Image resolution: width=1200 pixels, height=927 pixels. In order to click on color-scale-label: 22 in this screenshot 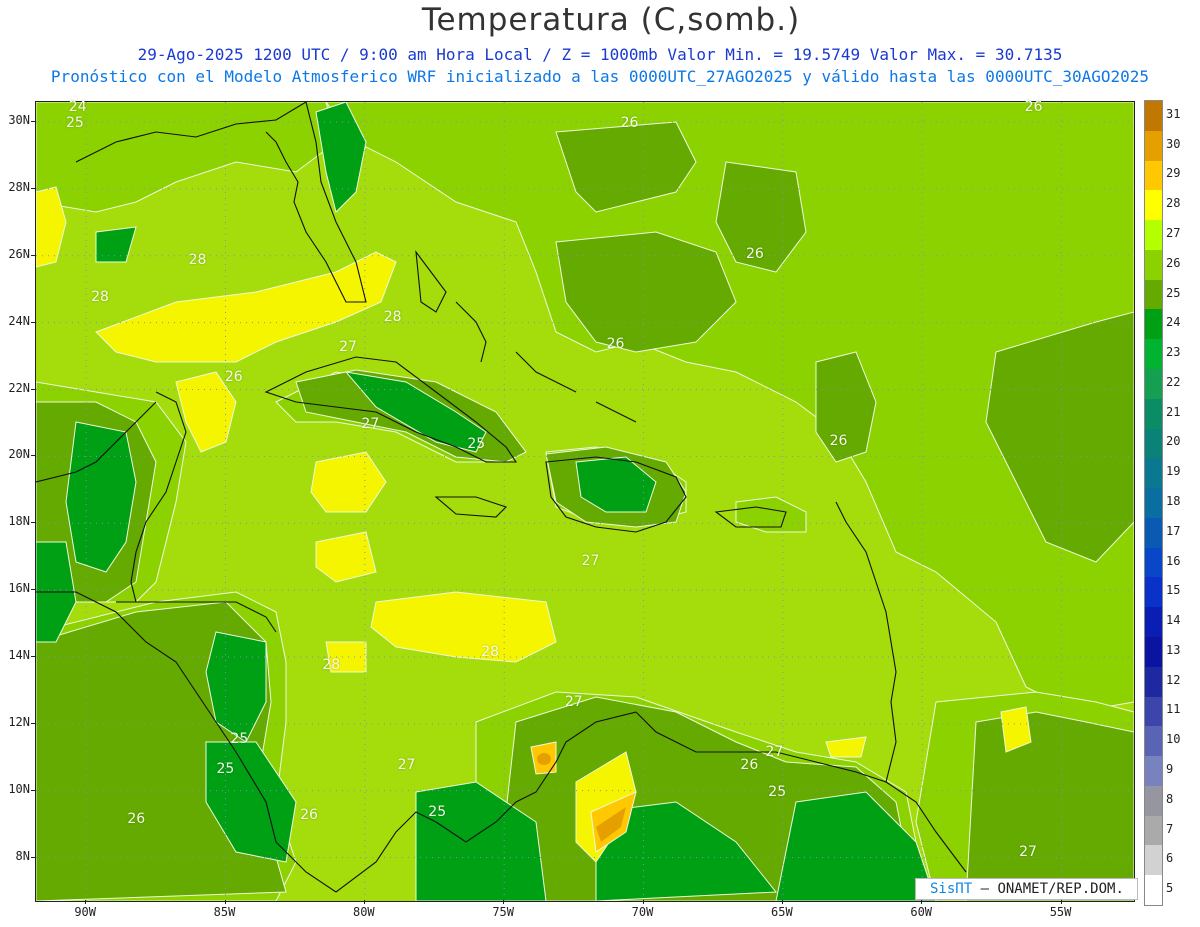, I will do `click(1173, 381)`.